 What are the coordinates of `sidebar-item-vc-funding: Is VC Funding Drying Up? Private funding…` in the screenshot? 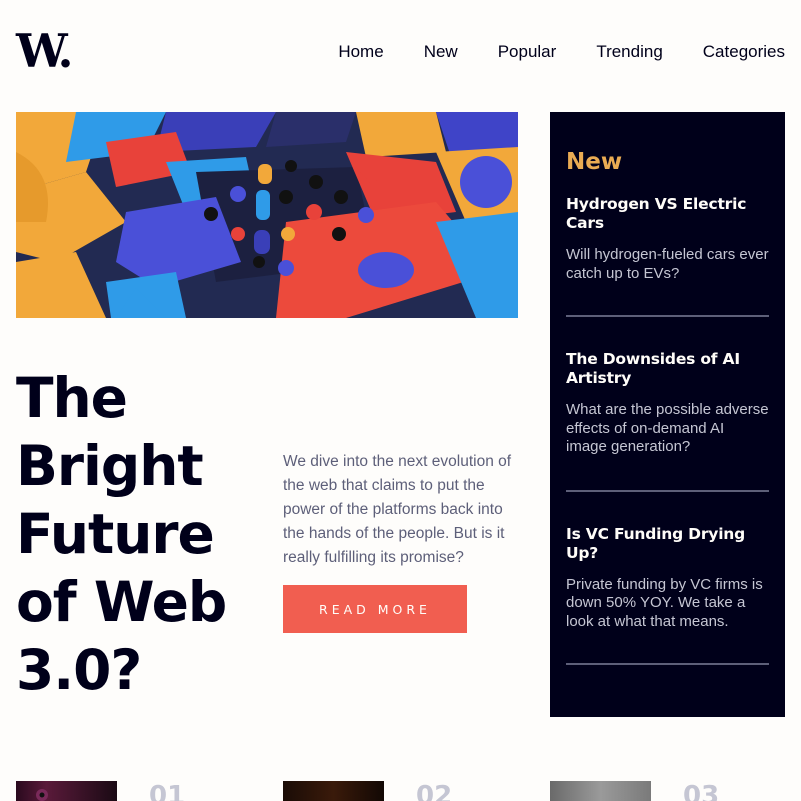 It's located at (667, 578).